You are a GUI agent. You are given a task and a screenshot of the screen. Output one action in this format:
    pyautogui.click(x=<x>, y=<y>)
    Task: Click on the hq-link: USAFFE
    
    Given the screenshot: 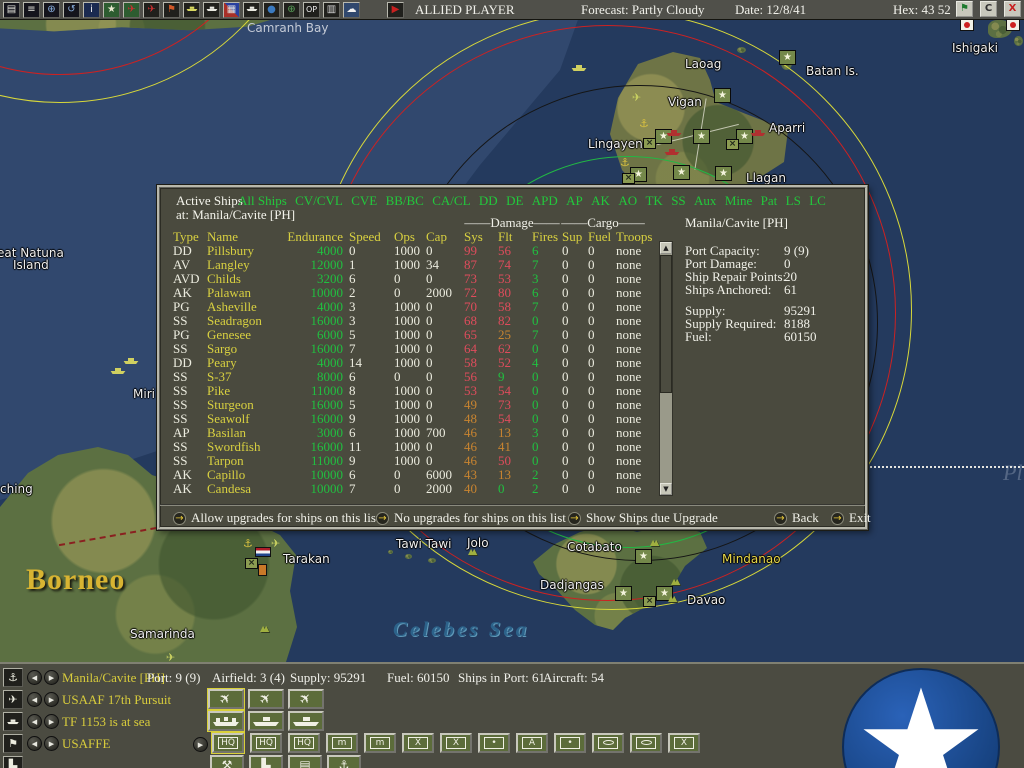 What is the action you would take?
    pyautogui.click(x=86, y=744)
    